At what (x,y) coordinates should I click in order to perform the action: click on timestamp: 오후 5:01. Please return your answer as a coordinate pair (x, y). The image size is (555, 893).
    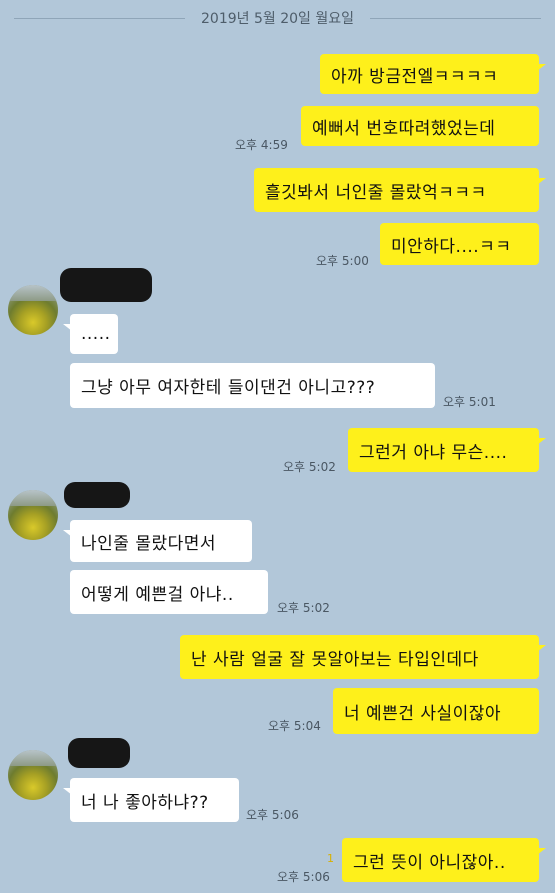
    Looking at the image, I should click on (469, 402).